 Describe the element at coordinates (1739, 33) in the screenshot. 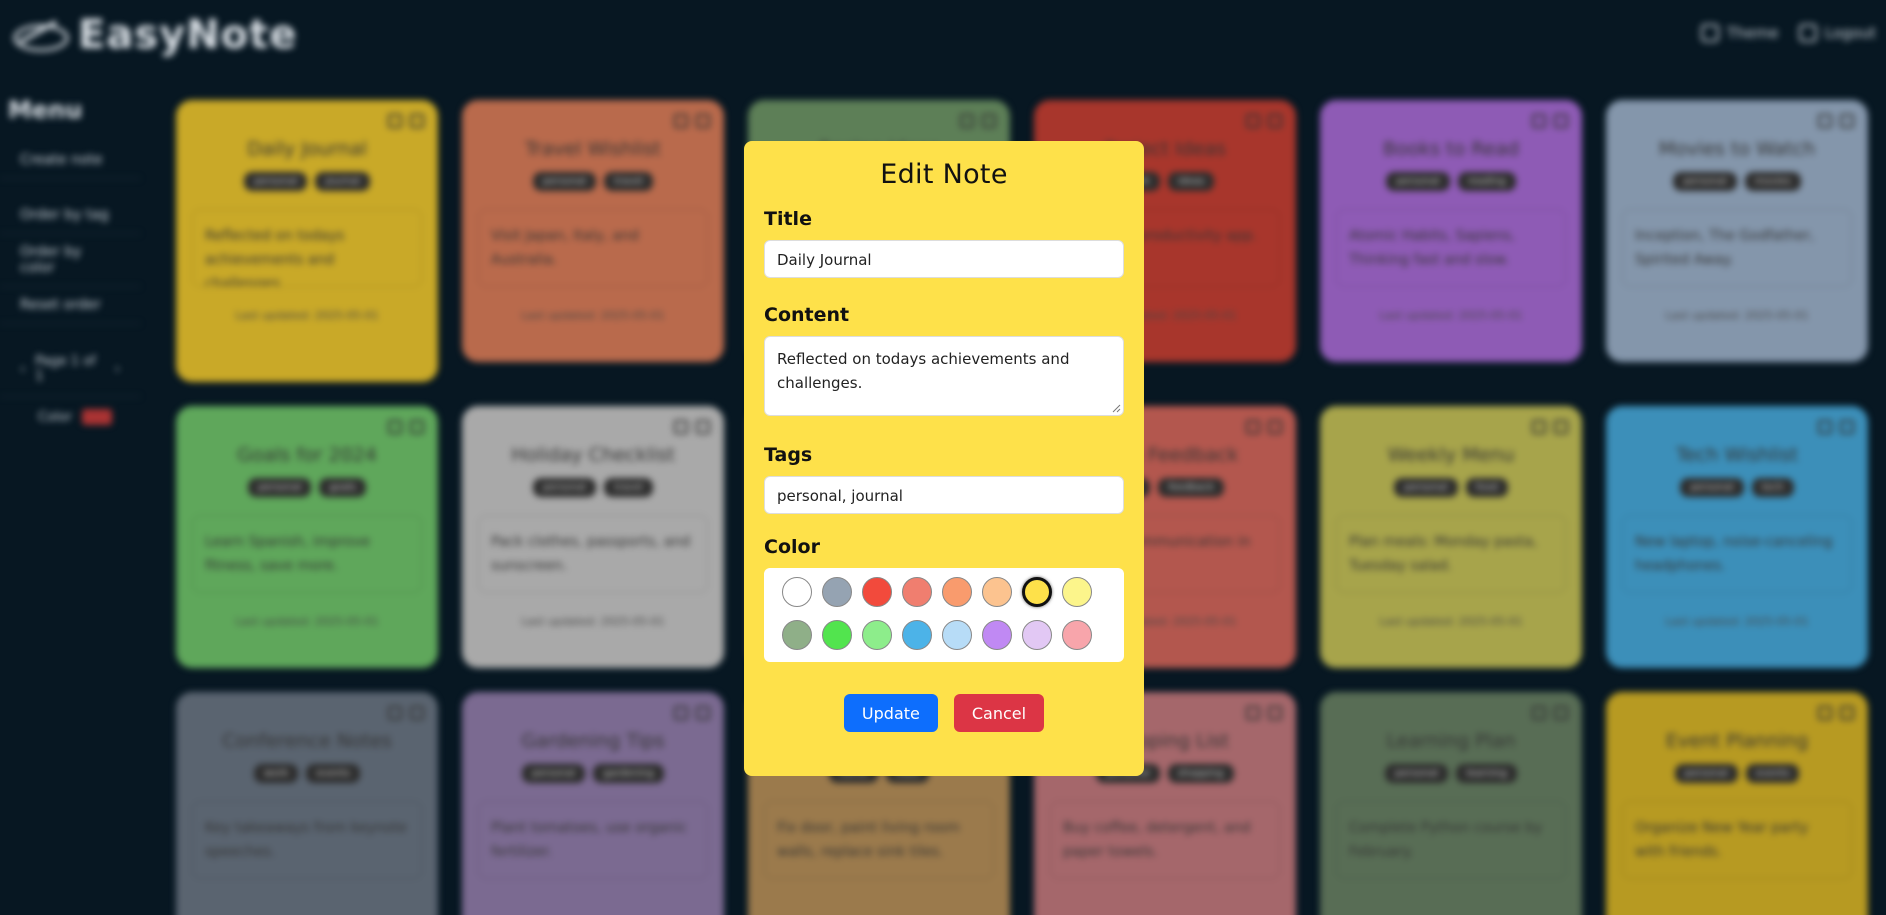

I see `theme-button: Theme` at that location.